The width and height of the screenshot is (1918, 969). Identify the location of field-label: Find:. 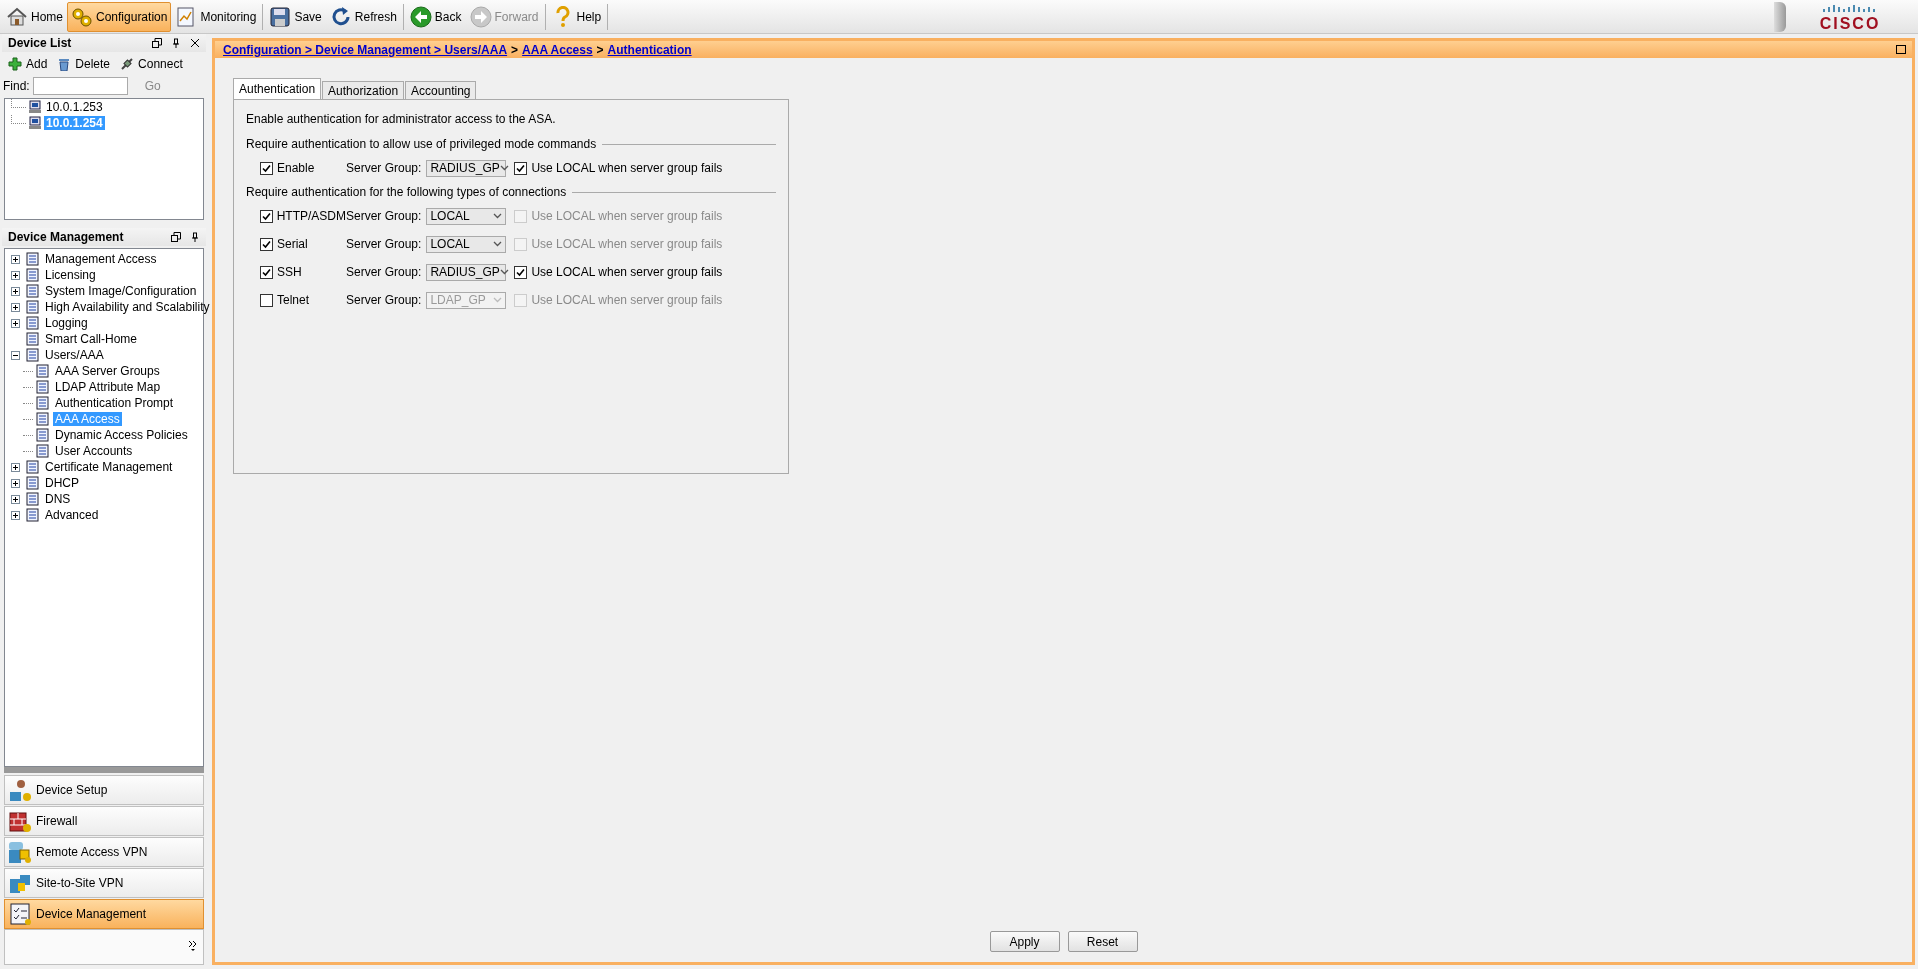
(16, 86).